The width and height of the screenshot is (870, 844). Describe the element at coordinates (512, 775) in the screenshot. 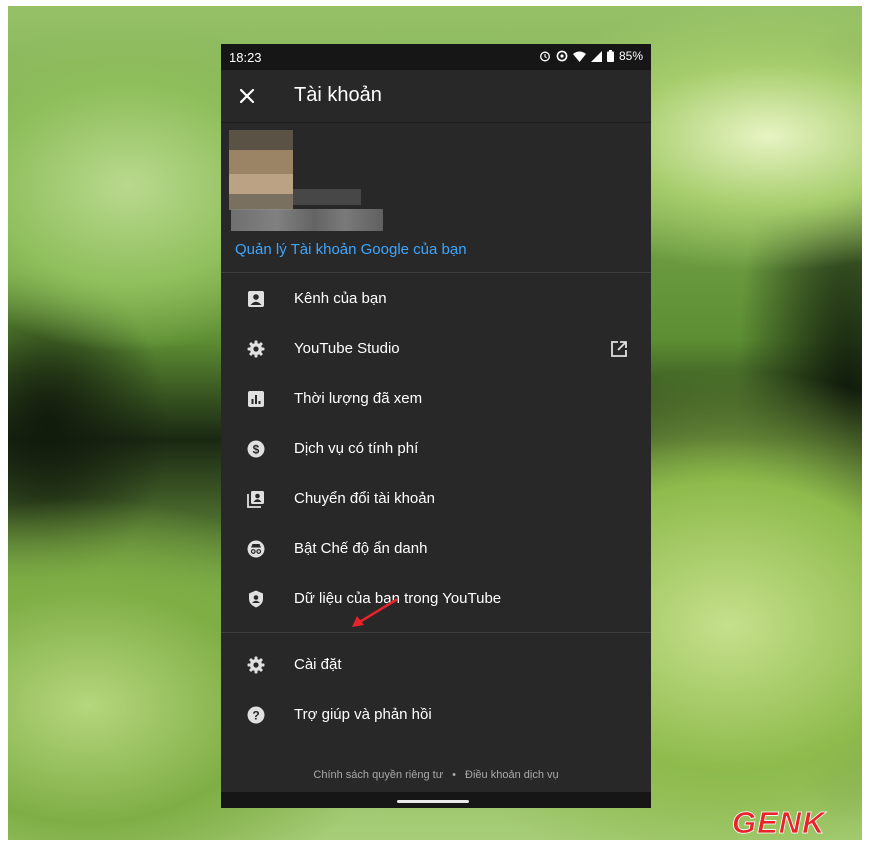

I see `terms-of-service-link: Điều khoản dịch vụ` at that location.